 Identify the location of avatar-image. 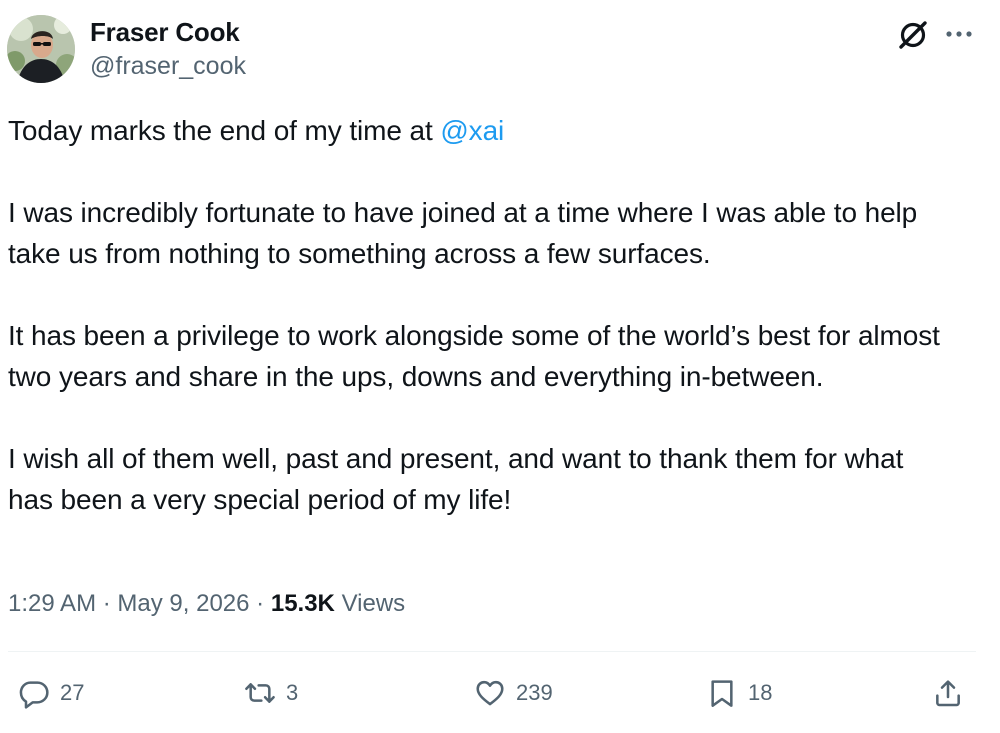
(41, 49).